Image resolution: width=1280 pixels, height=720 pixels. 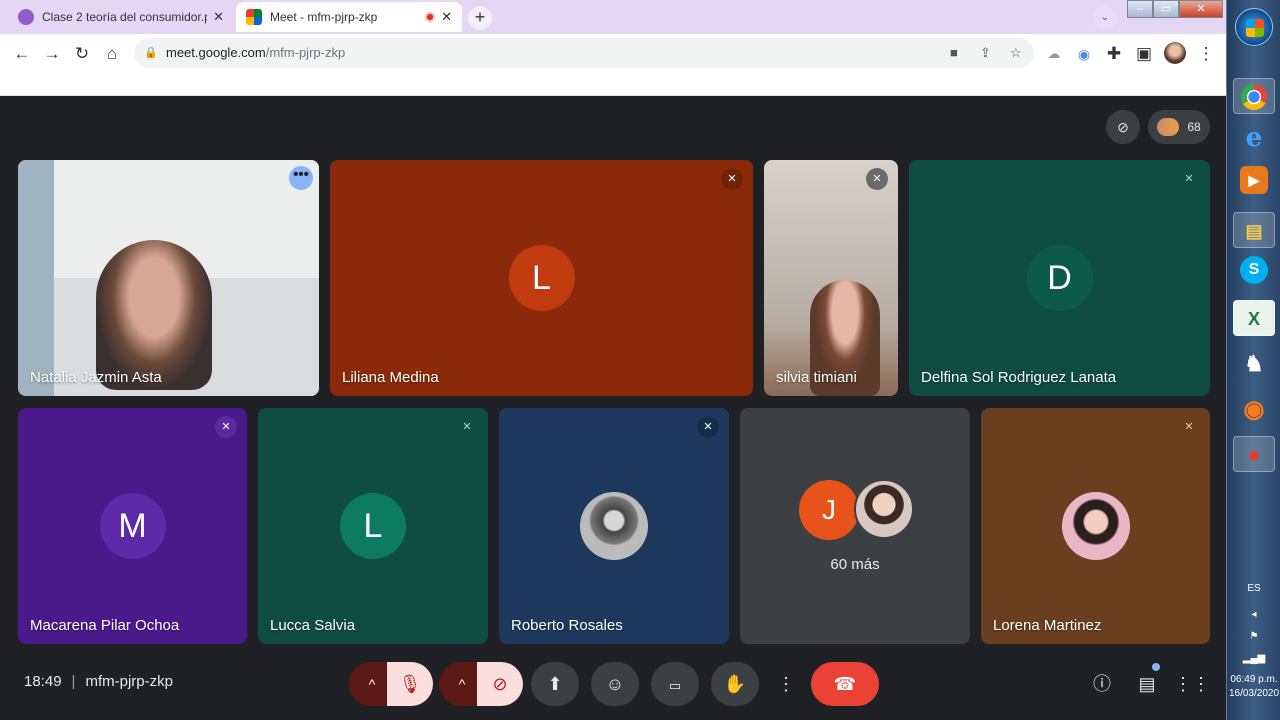 I want to click on pdf-tab-icon, so click(x=26, y=17).